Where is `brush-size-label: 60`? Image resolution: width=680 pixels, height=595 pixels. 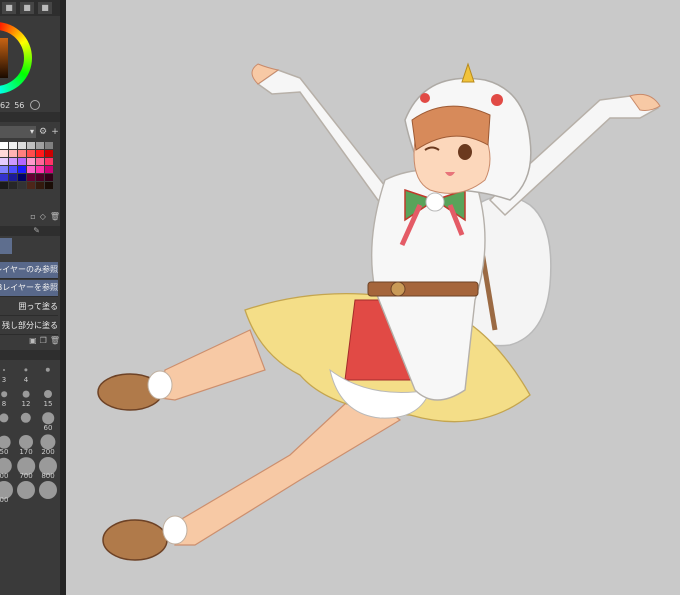
brush-size-label: 60 is located at coordinates (48, 428).